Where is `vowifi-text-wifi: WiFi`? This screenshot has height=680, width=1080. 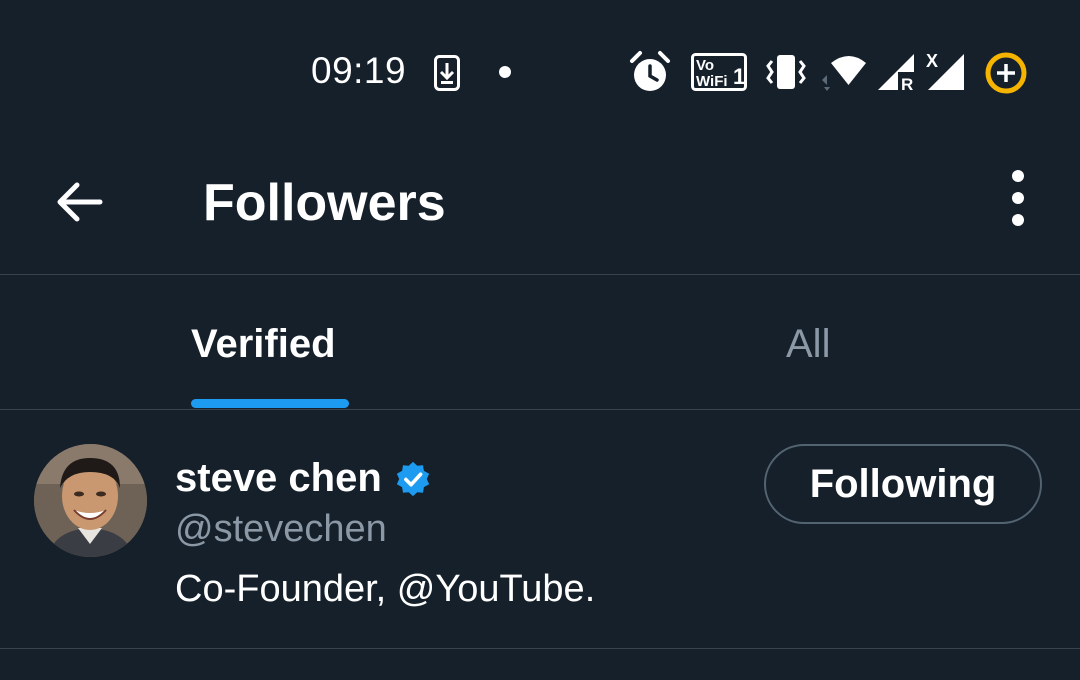
vowifi-text-wifi: WiFi is located at coordinates (712, 81).